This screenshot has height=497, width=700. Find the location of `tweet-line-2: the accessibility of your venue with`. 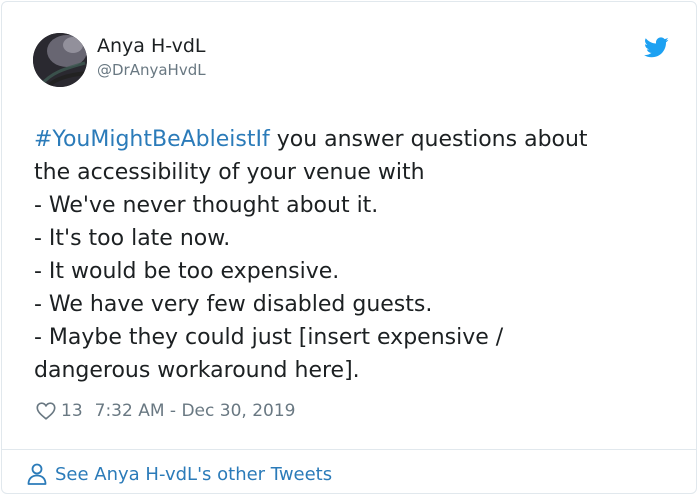

tweet-line-2: the accessibility of your venue with is located at coordinates (229, 172).